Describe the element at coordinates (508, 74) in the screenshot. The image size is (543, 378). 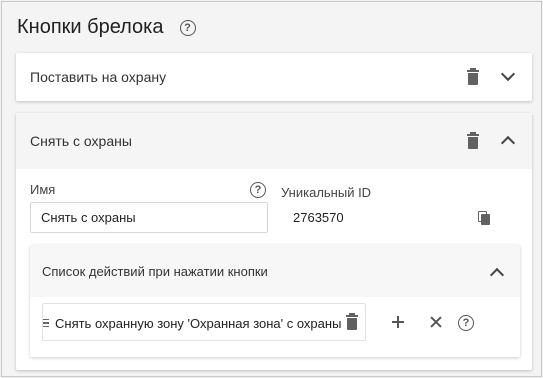
I see `chevron-down-icon` at that location.